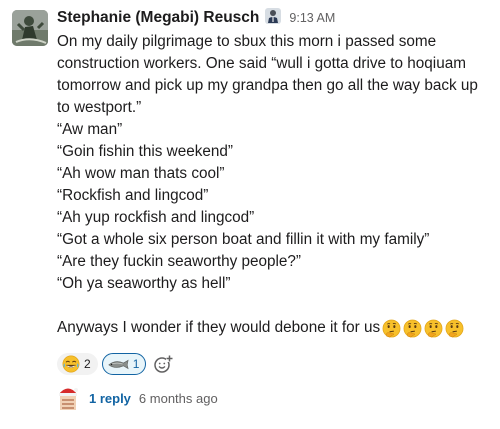 The image size is (500, 429). I want to click on reaction-joy: 2, so click(77, 364).